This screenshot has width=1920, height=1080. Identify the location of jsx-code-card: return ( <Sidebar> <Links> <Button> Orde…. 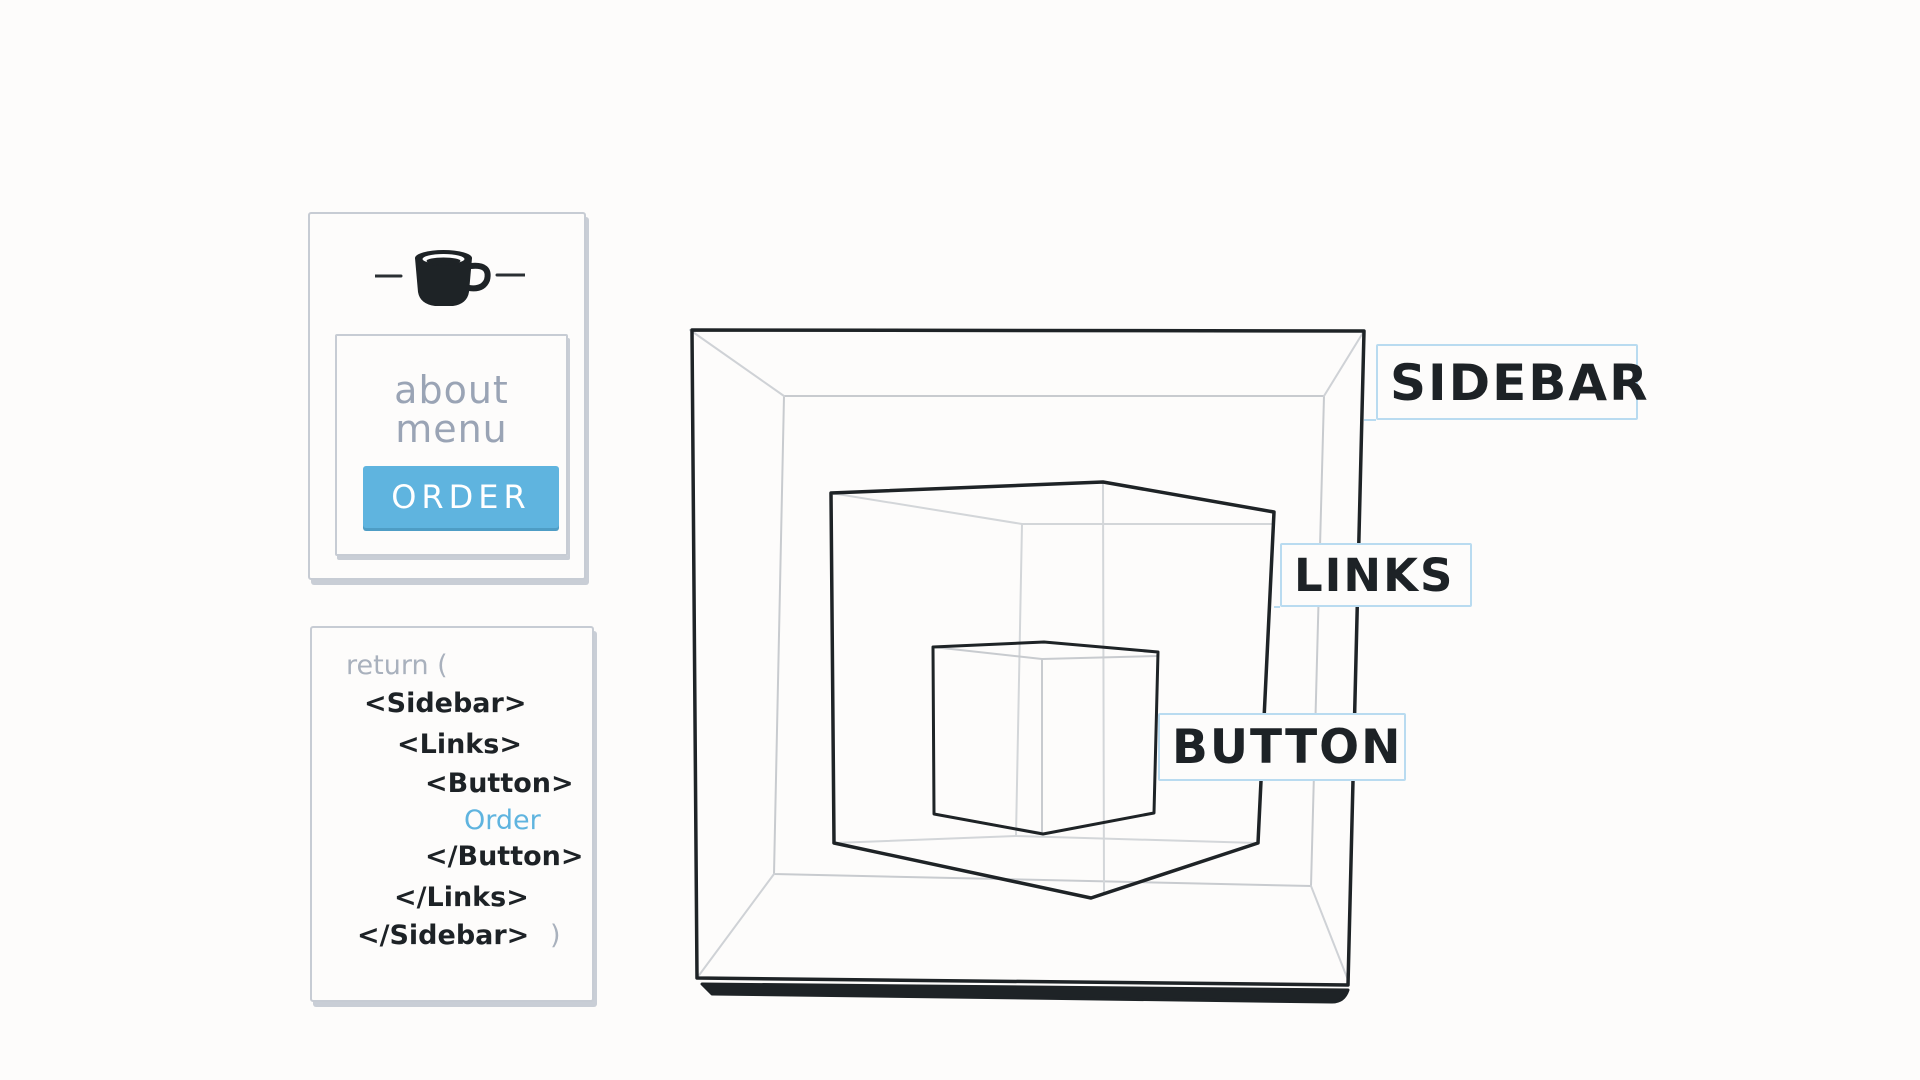
(452, 814).